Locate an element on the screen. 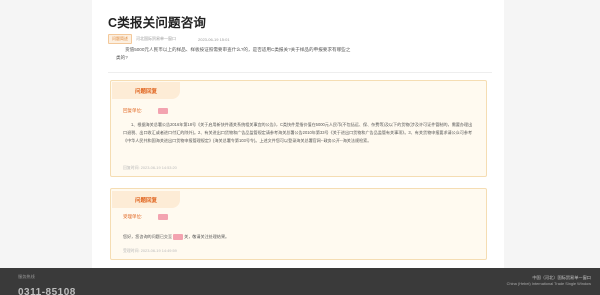  category-tag: 问题简述 is located at coordinates (120, 39).